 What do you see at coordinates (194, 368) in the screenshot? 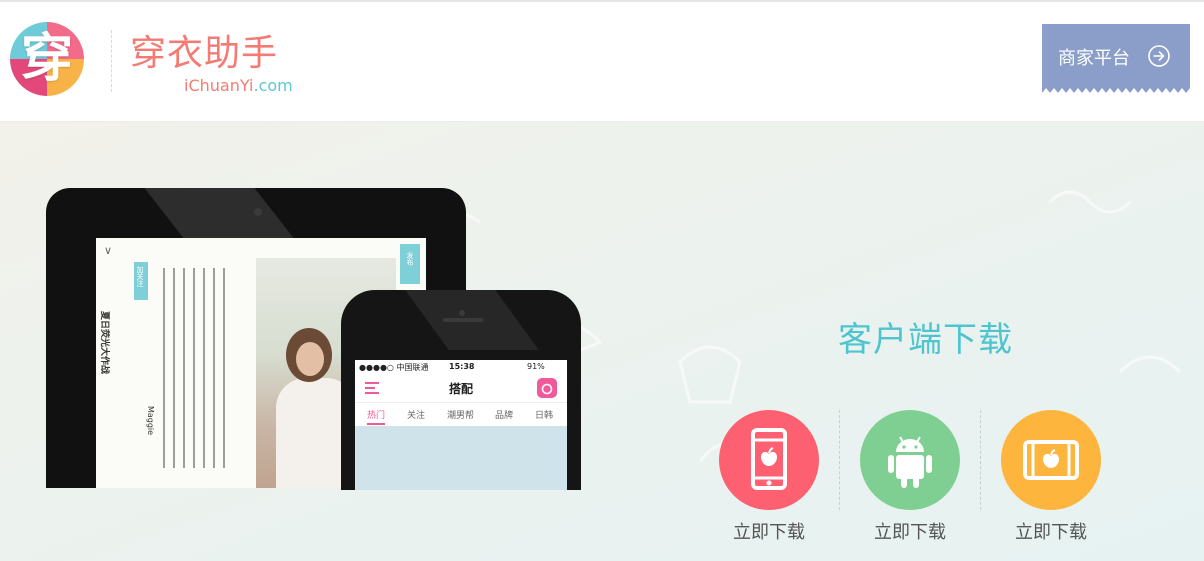
I see `tablet-article-text` at bounding box center [194, 368].